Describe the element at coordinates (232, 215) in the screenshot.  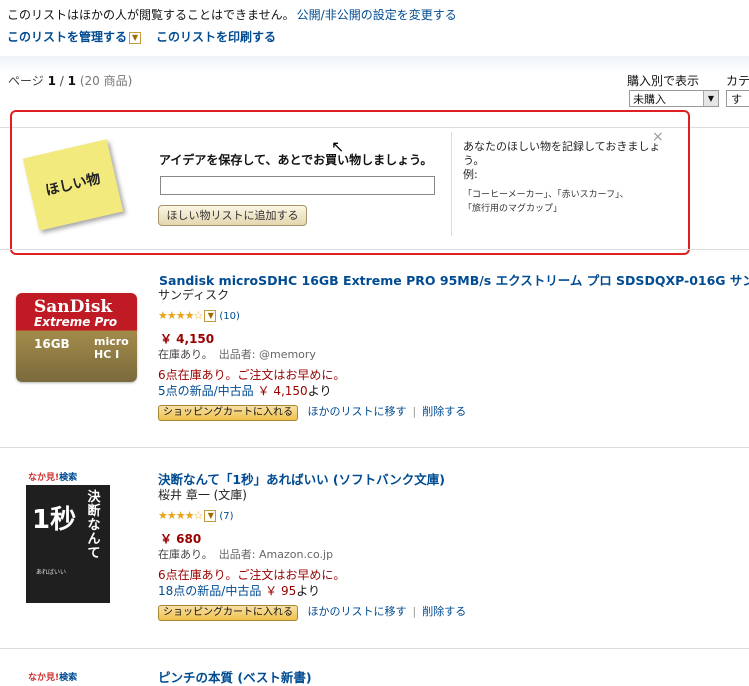
I see `add-to-wishlist-button: ほしい物リストに追加する` at that location.